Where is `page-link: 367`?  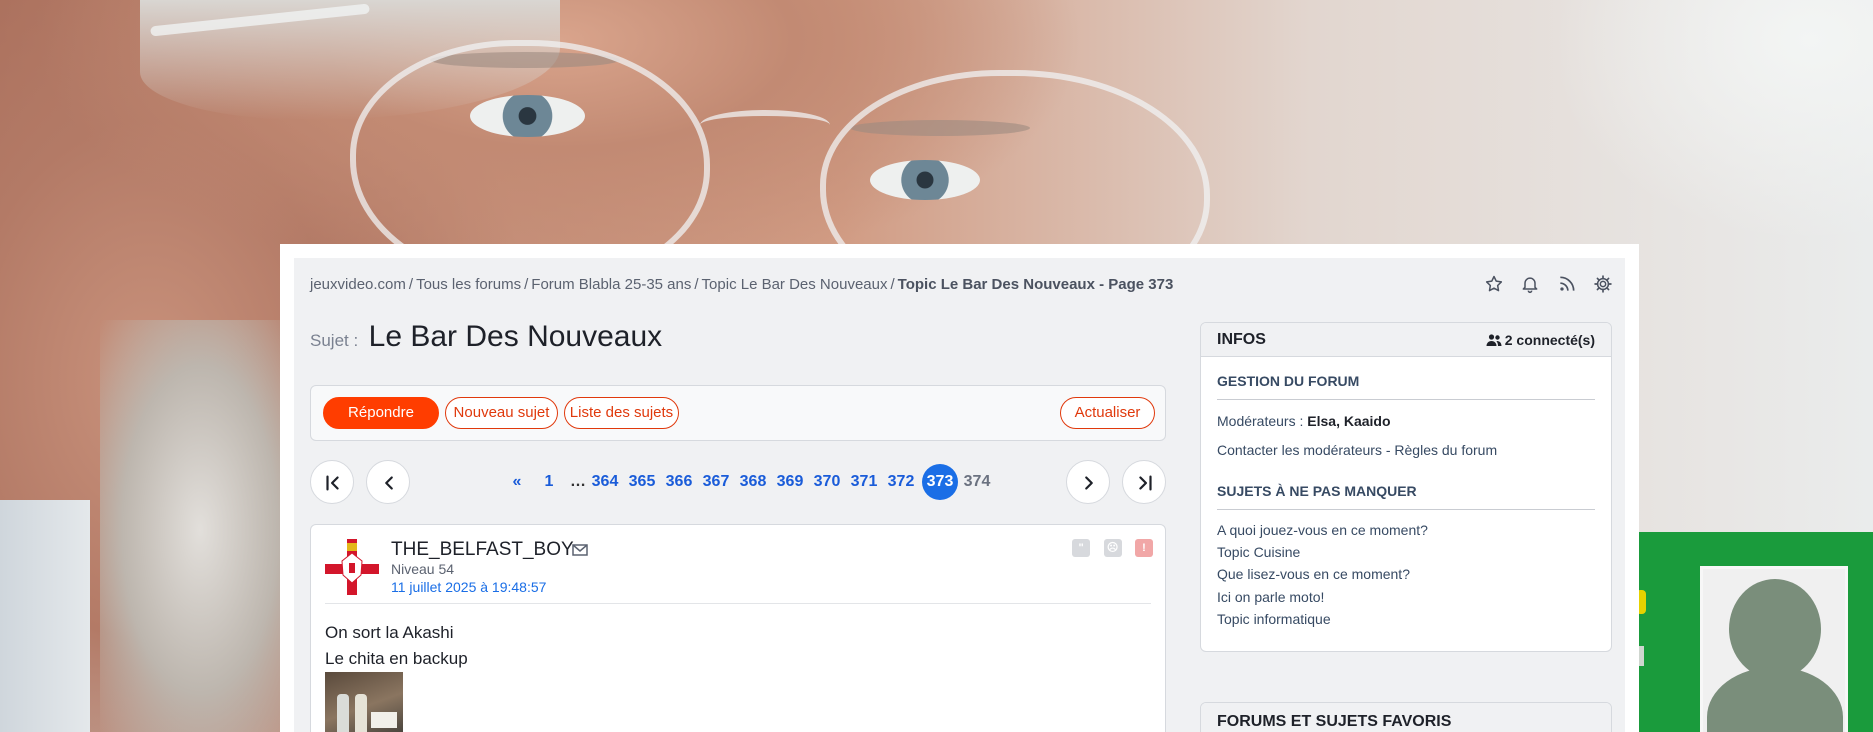 page-link: 367 is located at coordinates (716, 482).